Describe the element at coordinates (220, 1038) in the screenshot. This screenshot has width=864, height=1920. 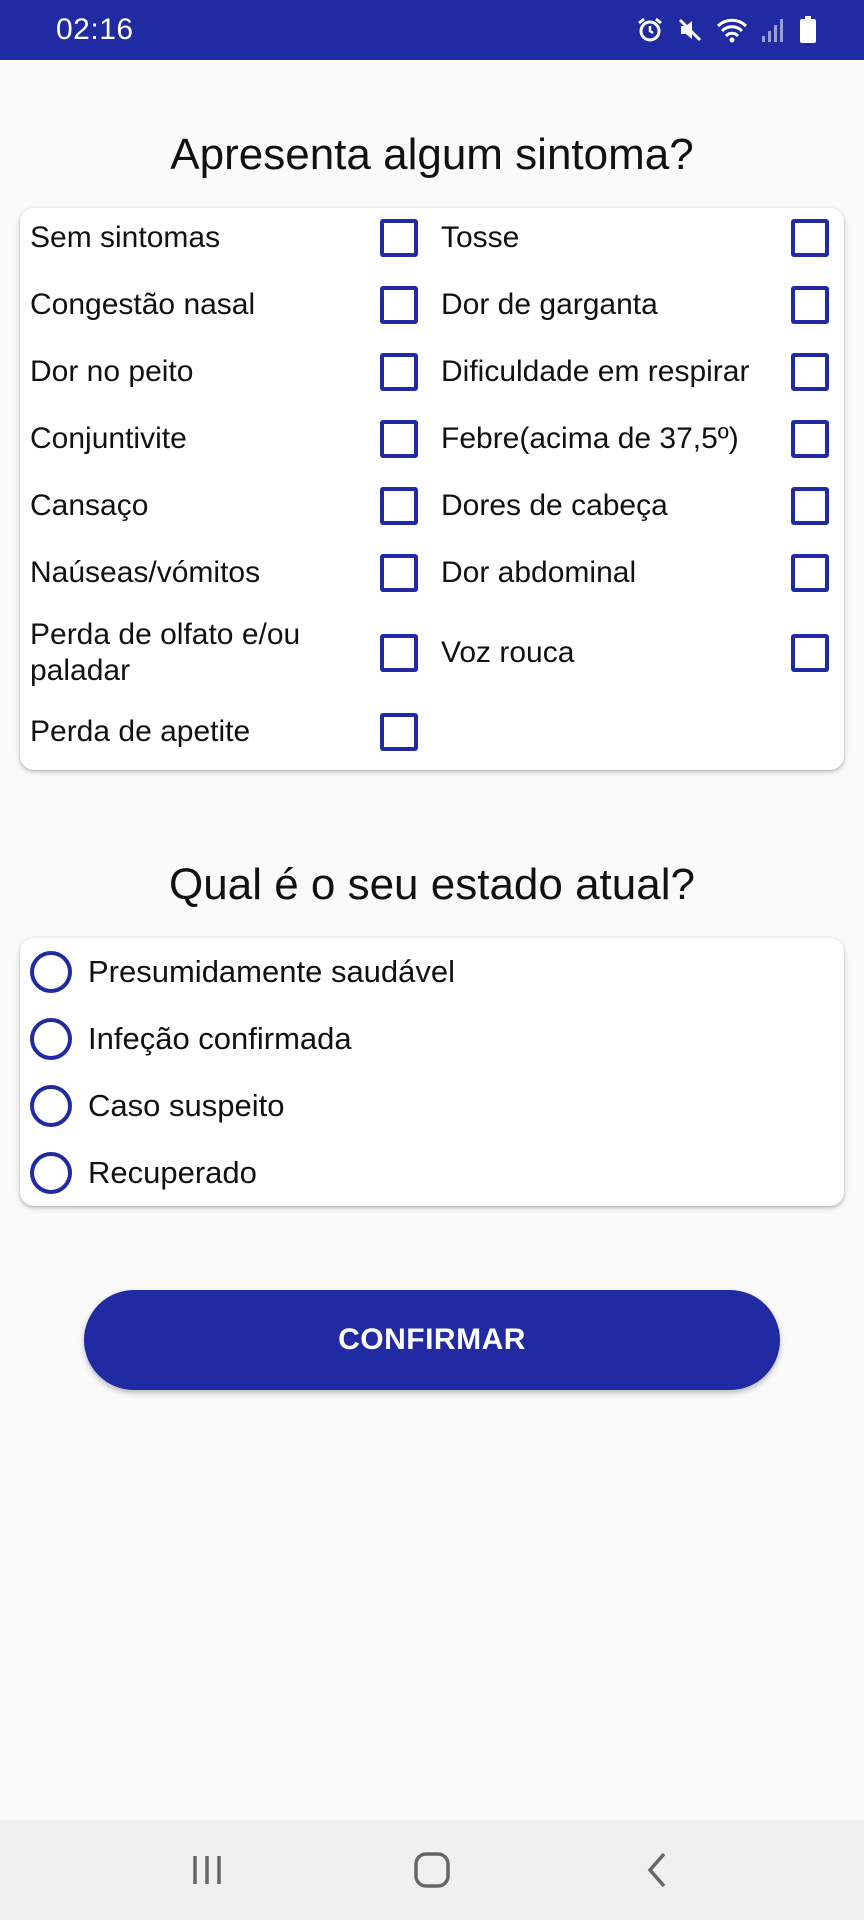
I see `state-option-label: Infeção confirmada` at that location.